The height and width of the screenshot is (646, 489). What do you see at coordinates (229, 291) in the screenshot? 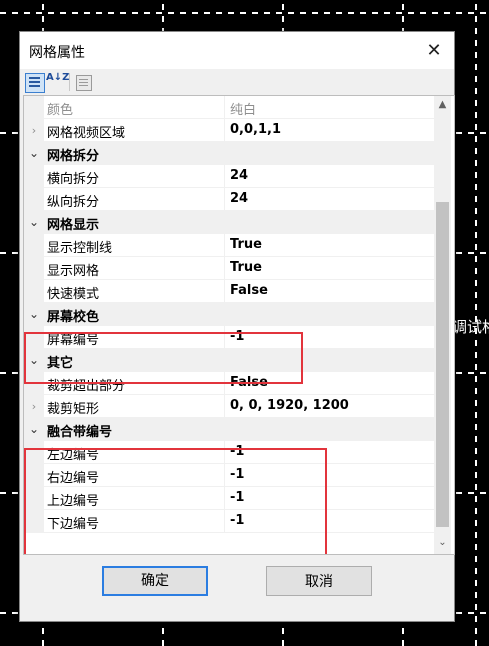
I see `property-row: 快速模式 False` at bounding box center [229, 291].